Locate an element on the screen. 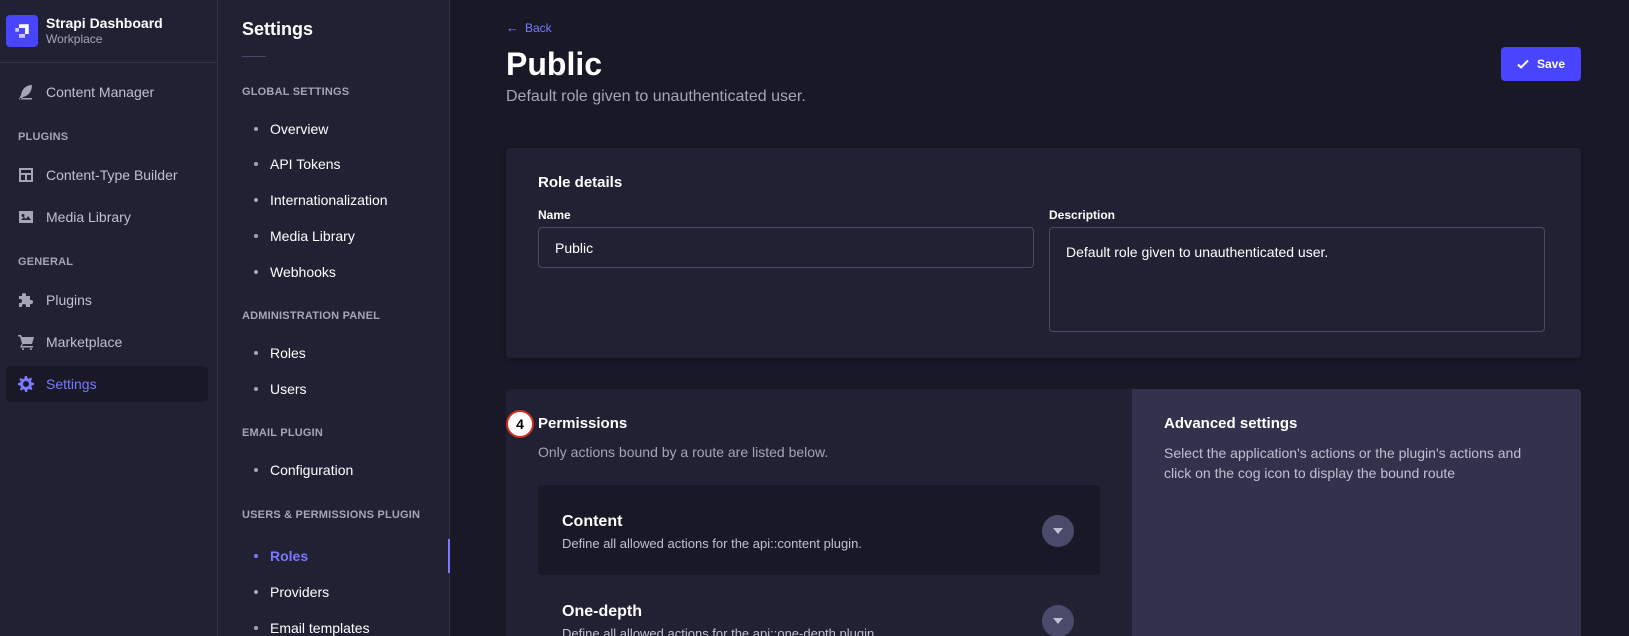 The image size is (1629, 636). page-title: Public is located at coordinates (554, 64).